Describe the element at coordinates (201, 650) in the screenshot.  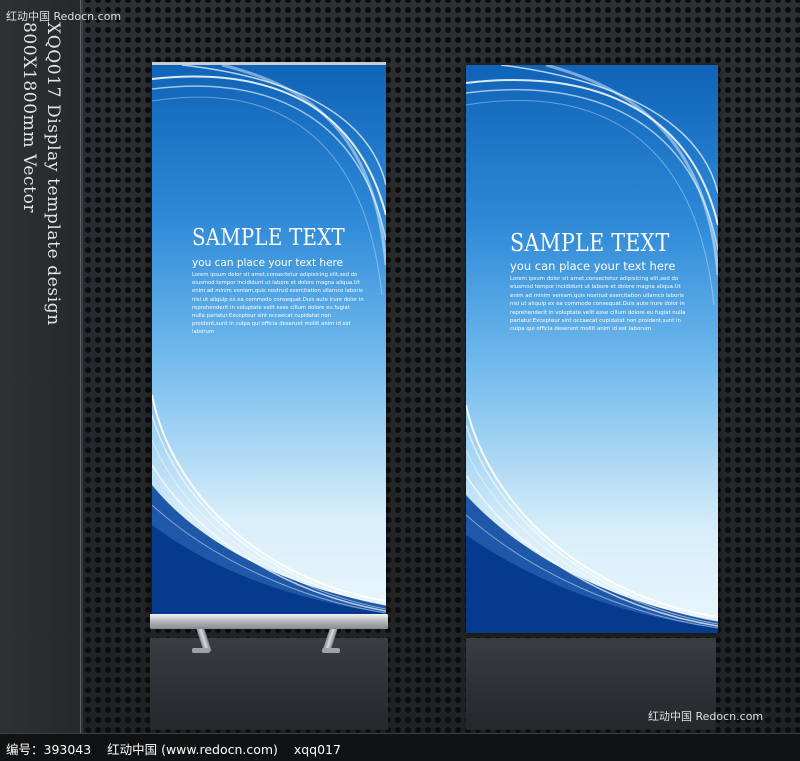
I see `stand-foot-left` at that location.